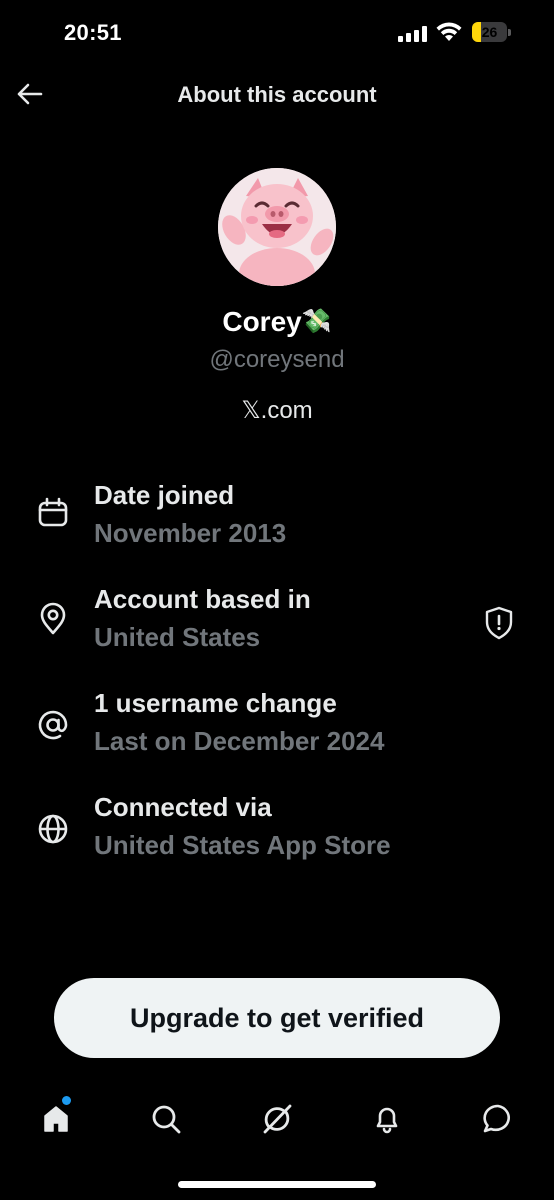 The image size is (554, 1200). What do you see at coordinates (277, 359) in the screenshot?
I see `username-handle: @coreysend` at bounding box center [277, 359].